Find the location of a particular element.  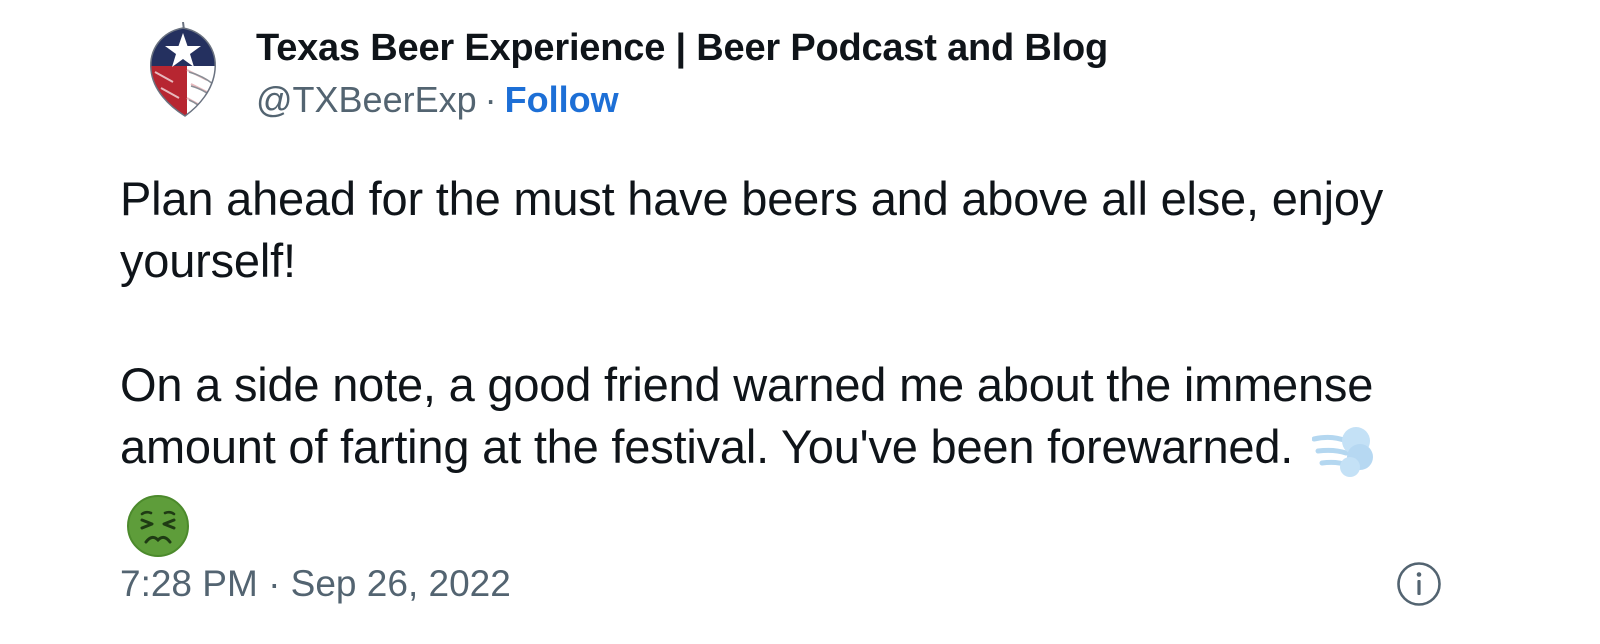

dashing-away-icon is located at coordinates (1342, 455).